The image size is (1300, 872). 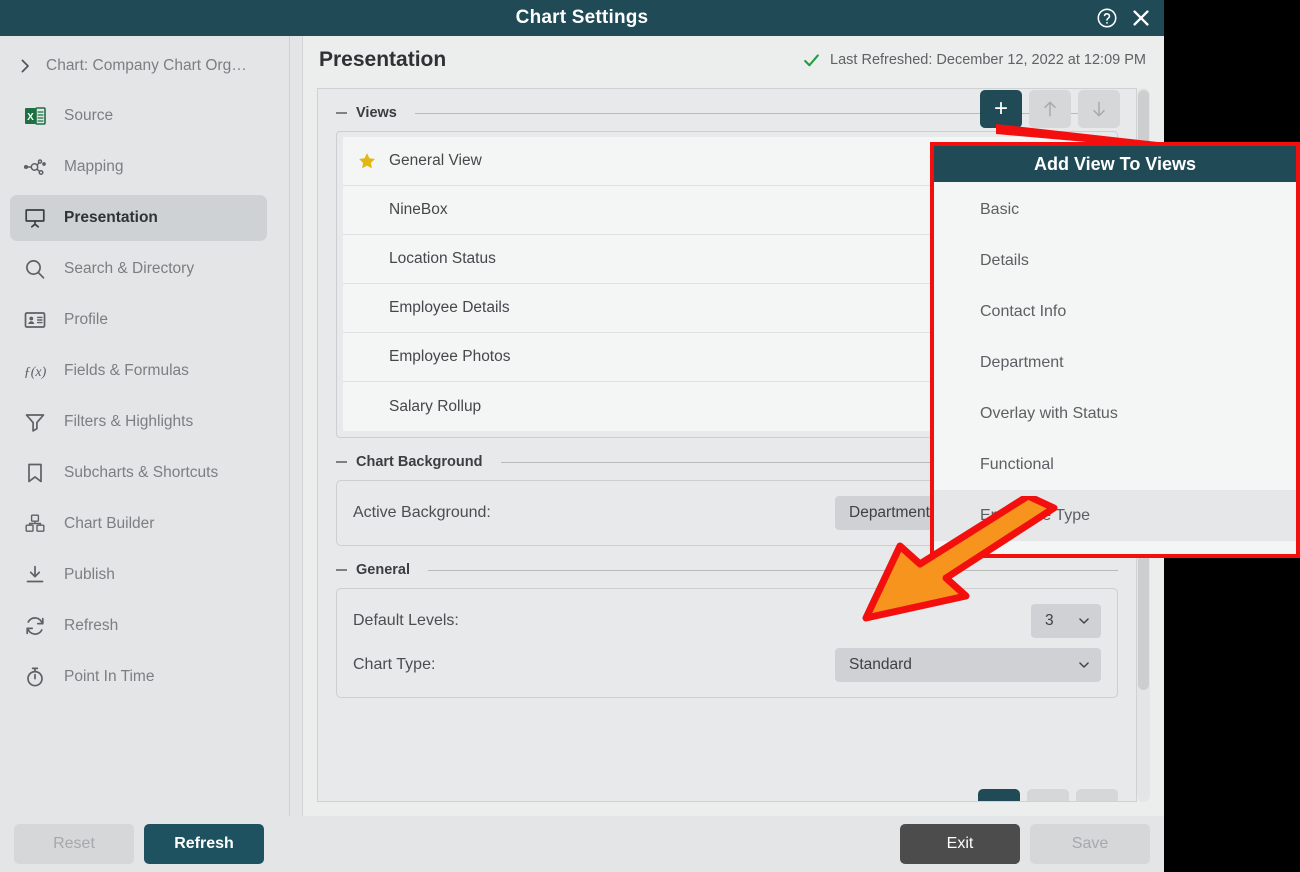 What do you see at coordinates (1115, 464) in the screenshot?
I see `menu-item-functional: Functional` at bounding box center [1115, 464].